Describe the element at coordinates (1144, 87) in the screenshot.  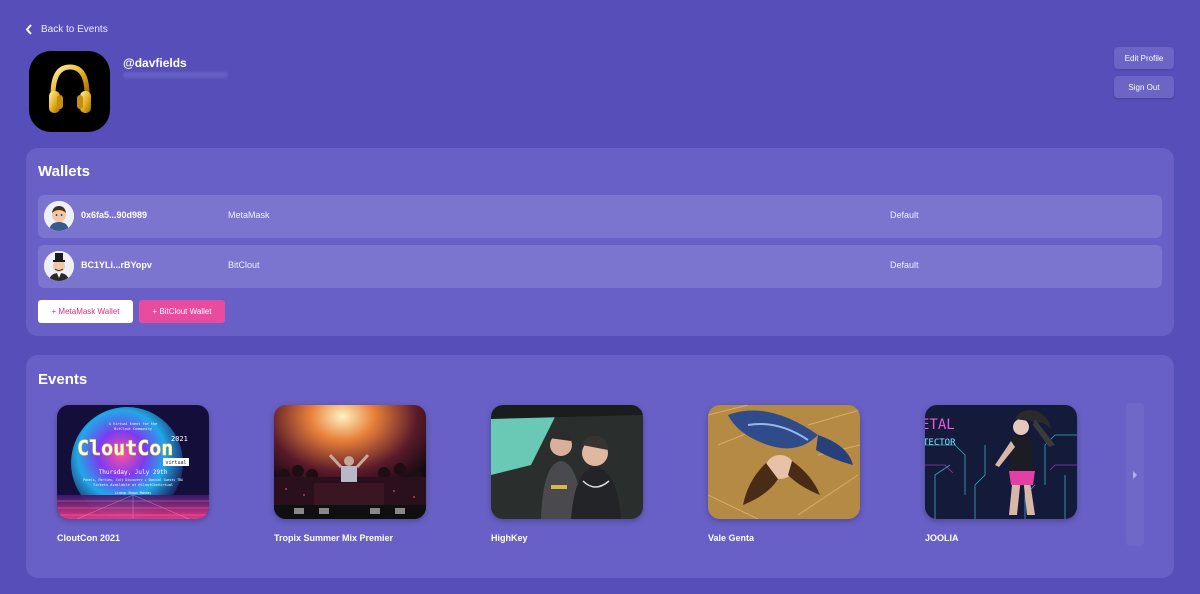
I see `sign-out-button: Sign Out` at that location.